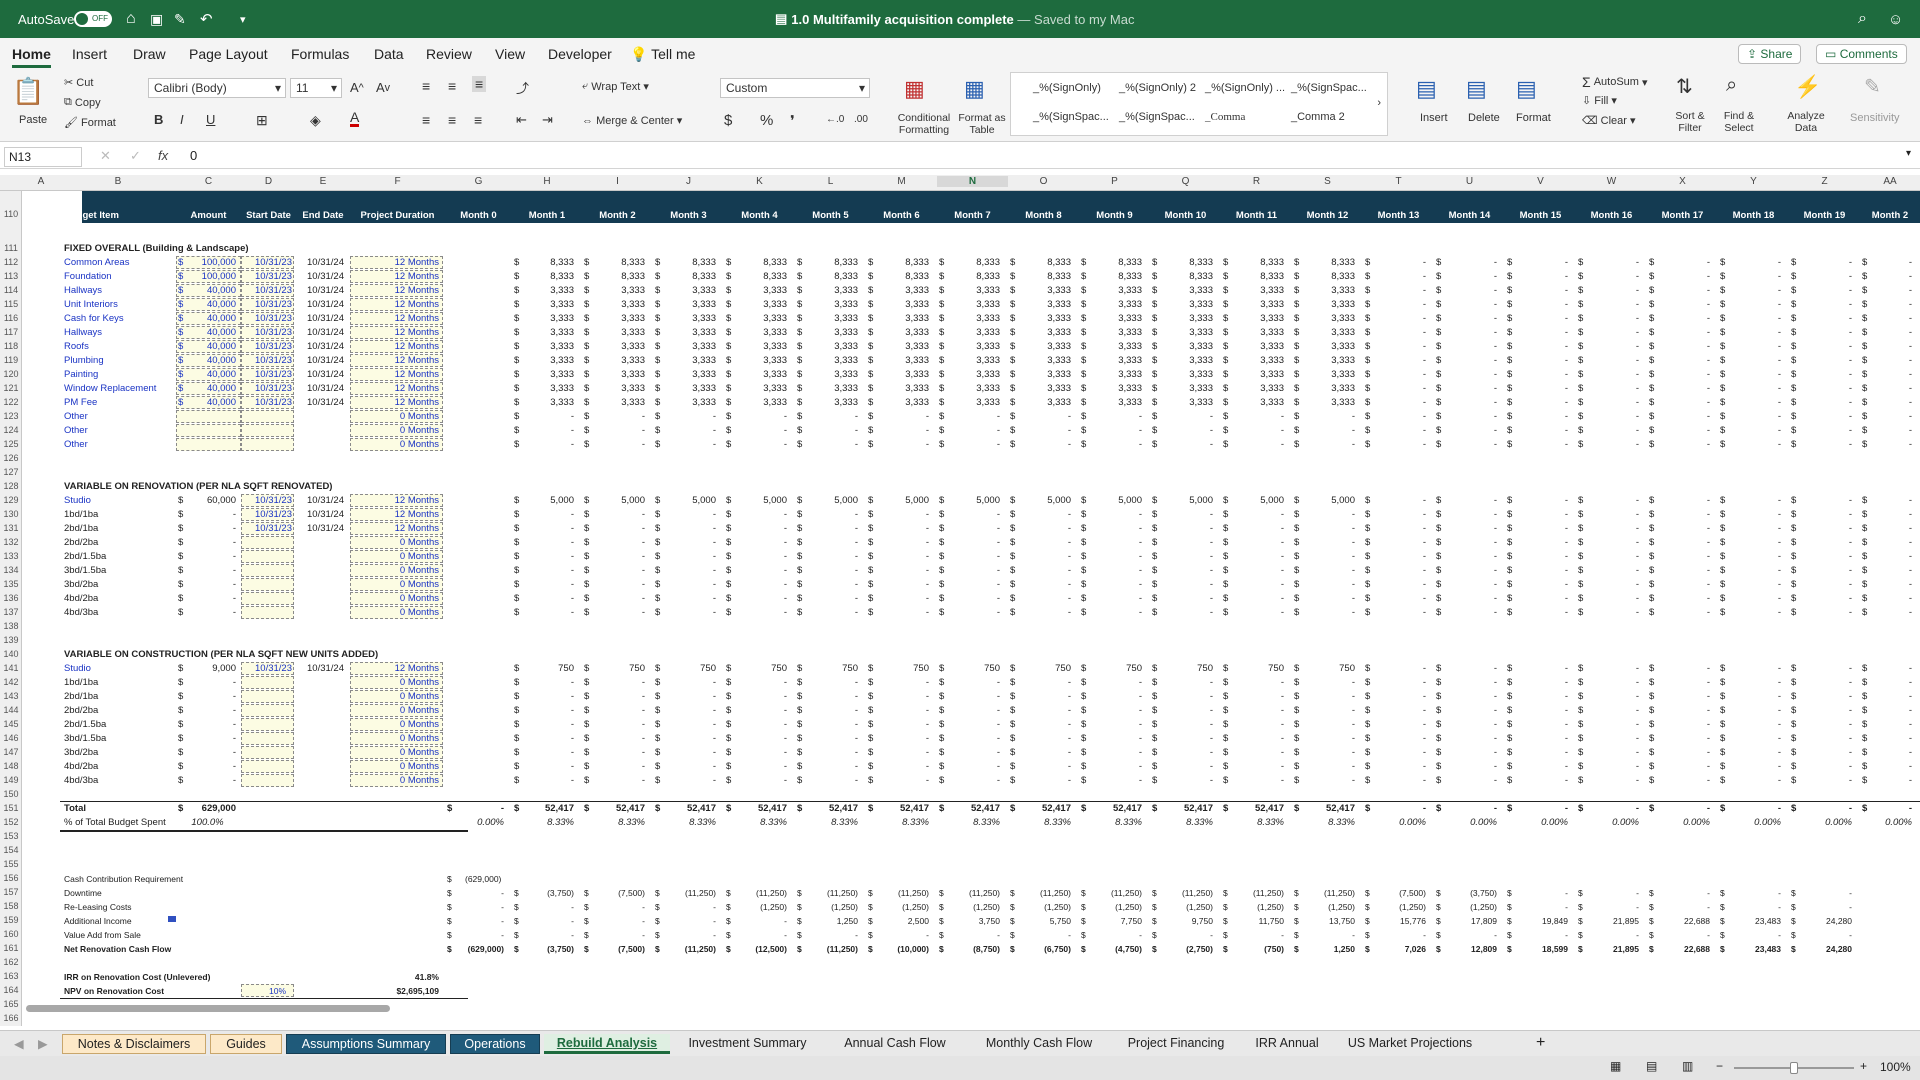  Describe the element at coordinates (134, 1044) in the screenshot. I see `sheet-tab-notes-disclaimers: Notes & Disclaimers` at that location.